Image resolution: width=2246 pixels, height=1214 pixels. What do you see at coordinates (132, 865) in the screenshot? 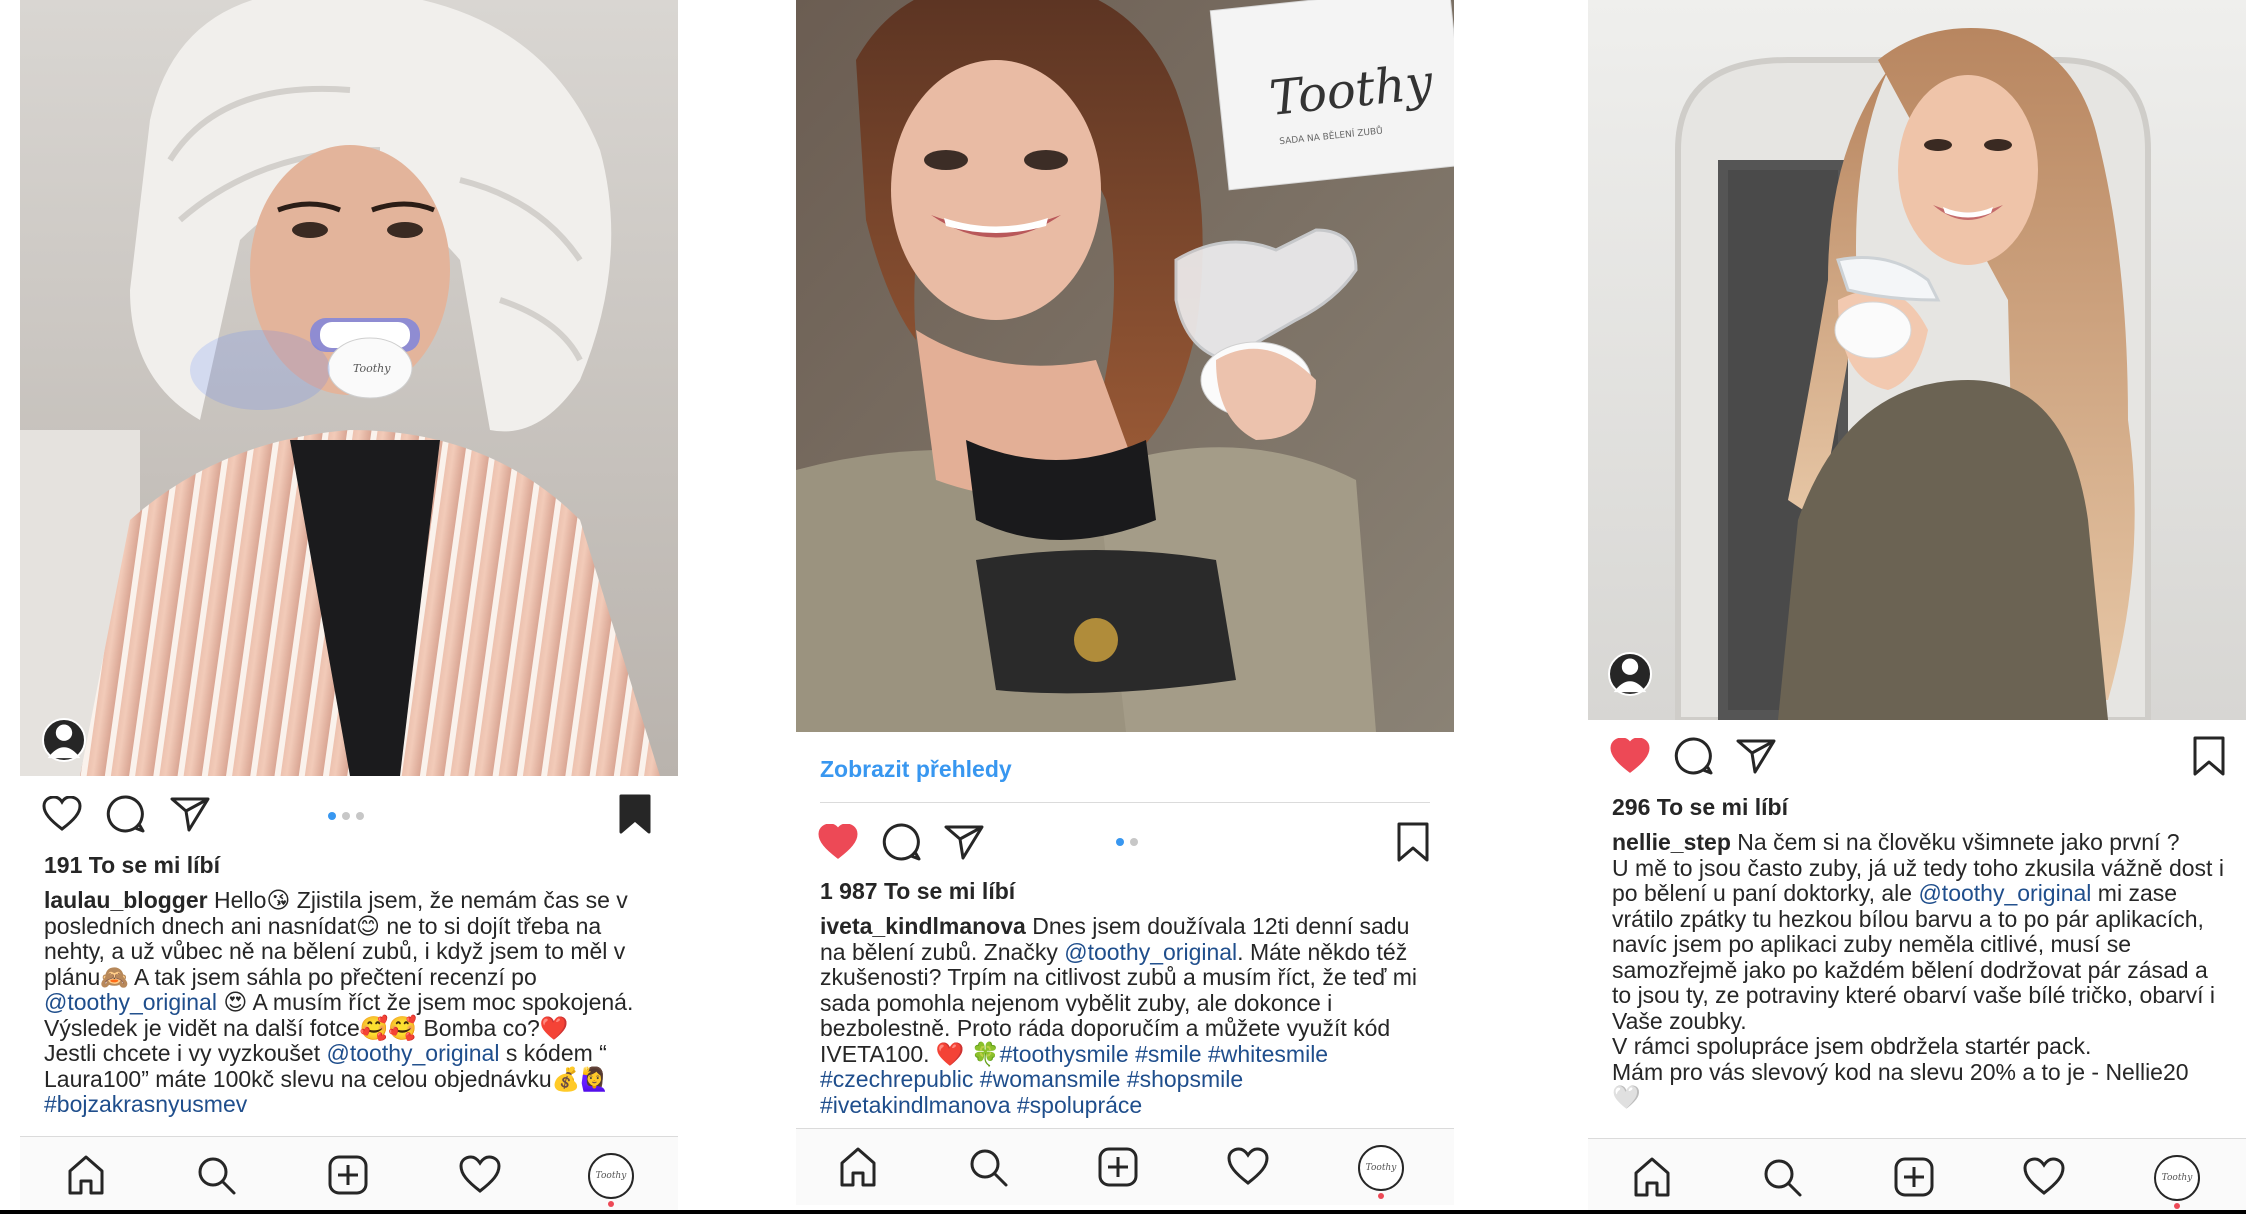
I see `likes-count: 191 To se mi líbí` at bounding box center [132, 865].